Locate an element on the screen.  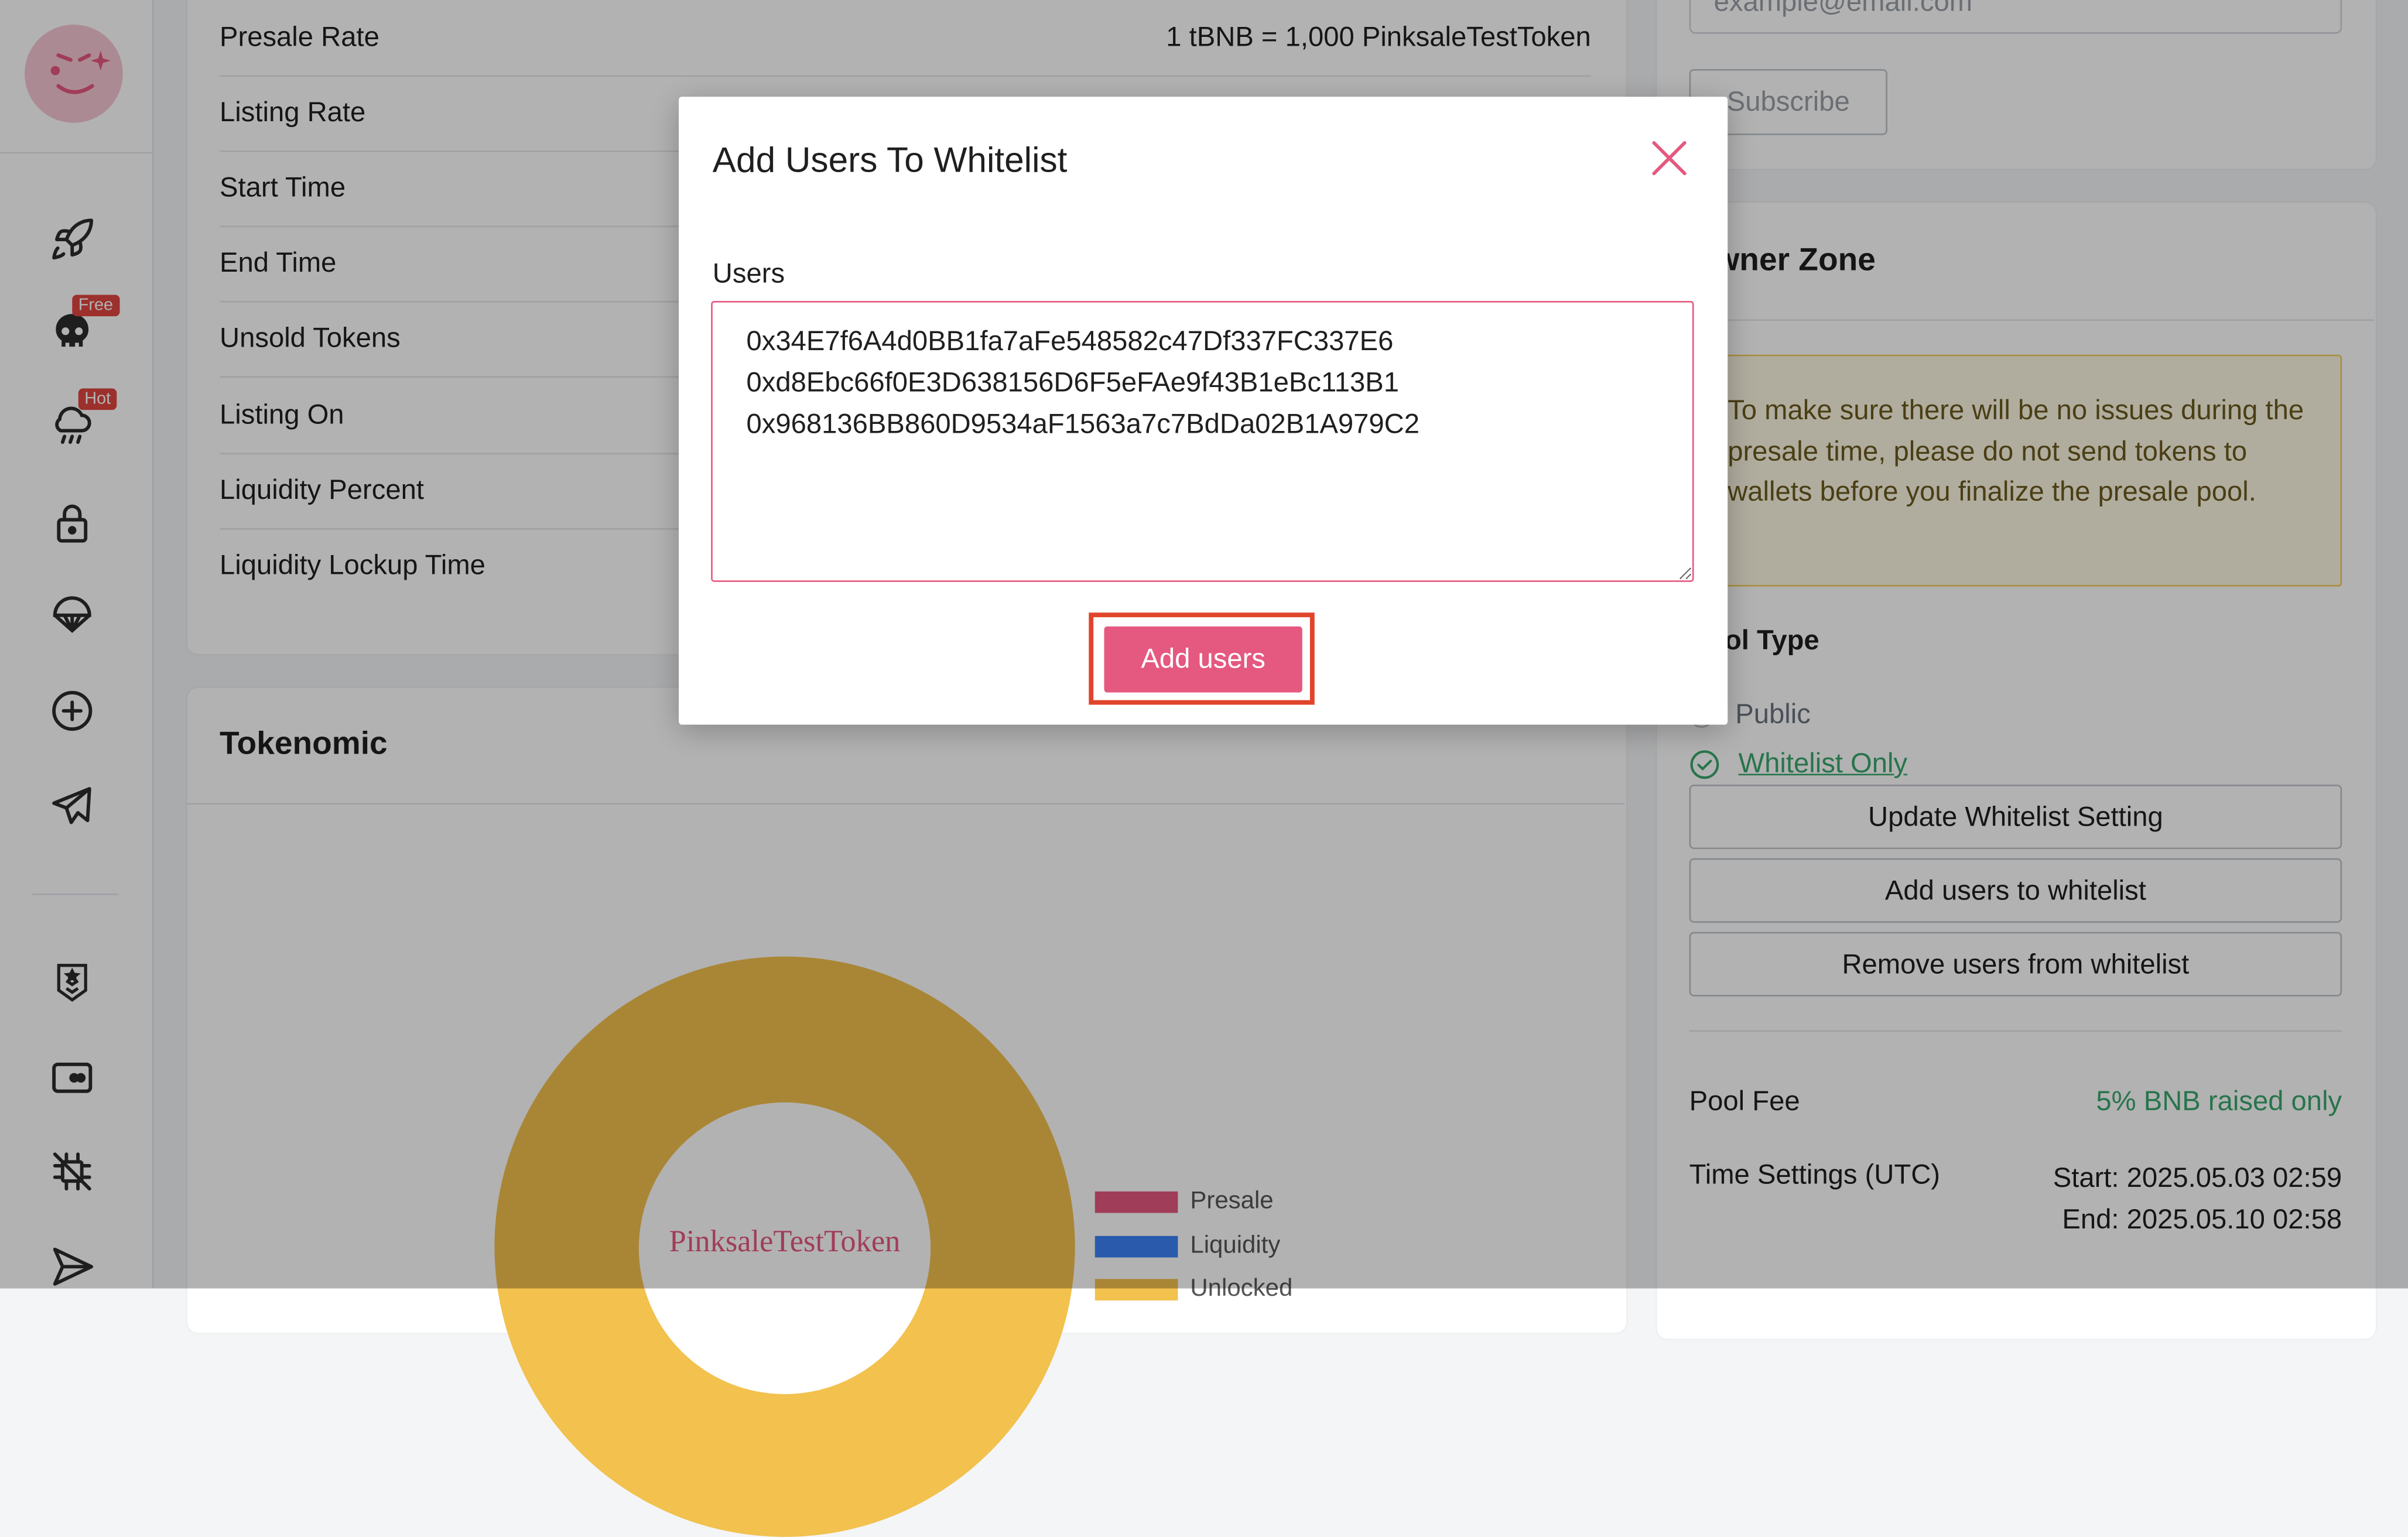
close-button is located at coordinates (1669, 158).